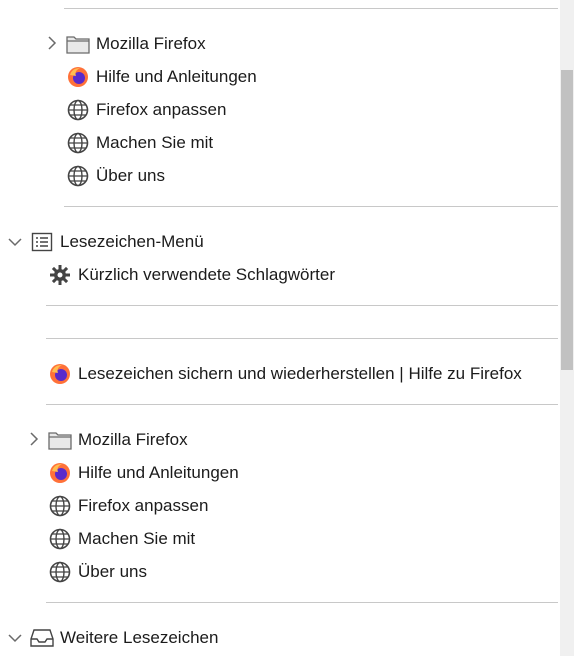 Image resolution: width=574 pixels, height=656 pixels. What do you see at coordinates (60, 275) in the screenshot?
I see `gear-icon` at bounding box center [60, 275].